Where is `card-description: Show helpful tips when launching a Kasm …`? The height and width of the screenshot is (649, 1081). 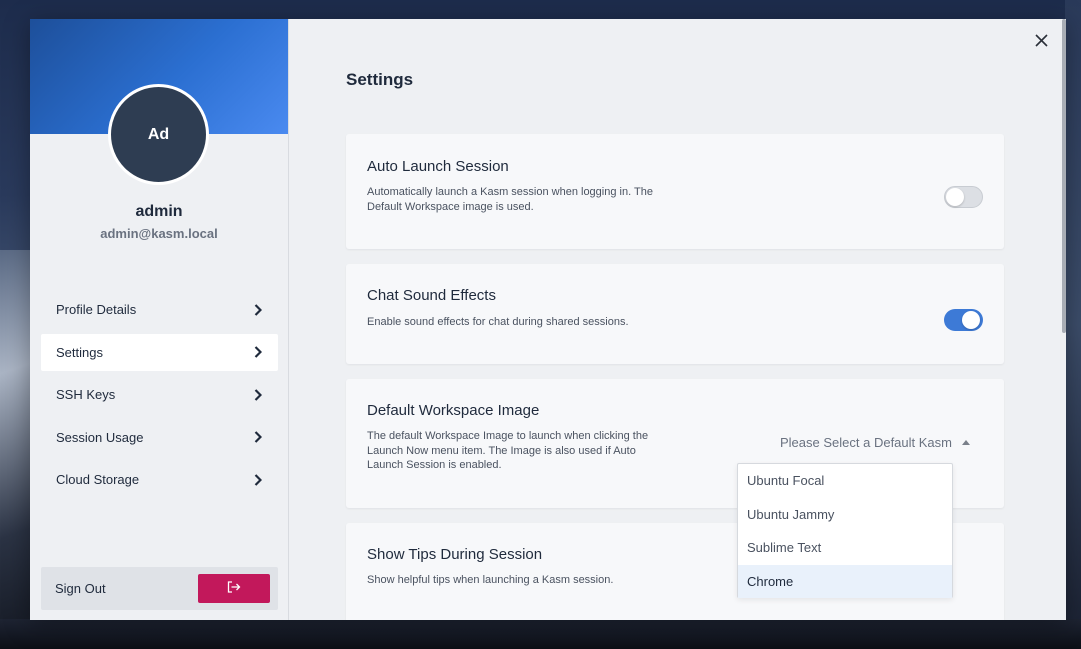
card-description: Show helpful tips when launching a Kasm … is located at coordinates (490, 580).